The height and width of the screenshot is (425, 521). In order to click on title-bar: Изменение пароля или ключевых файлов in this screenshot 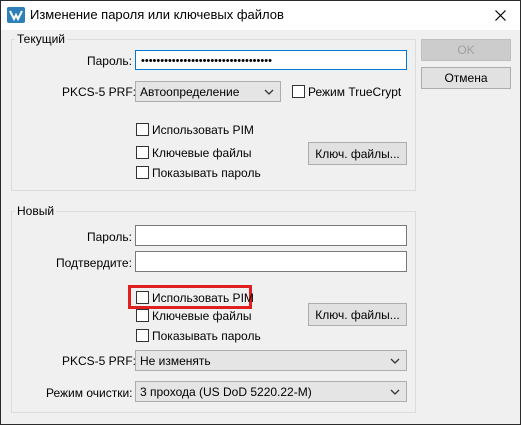, I will do `click(260, 15)`.